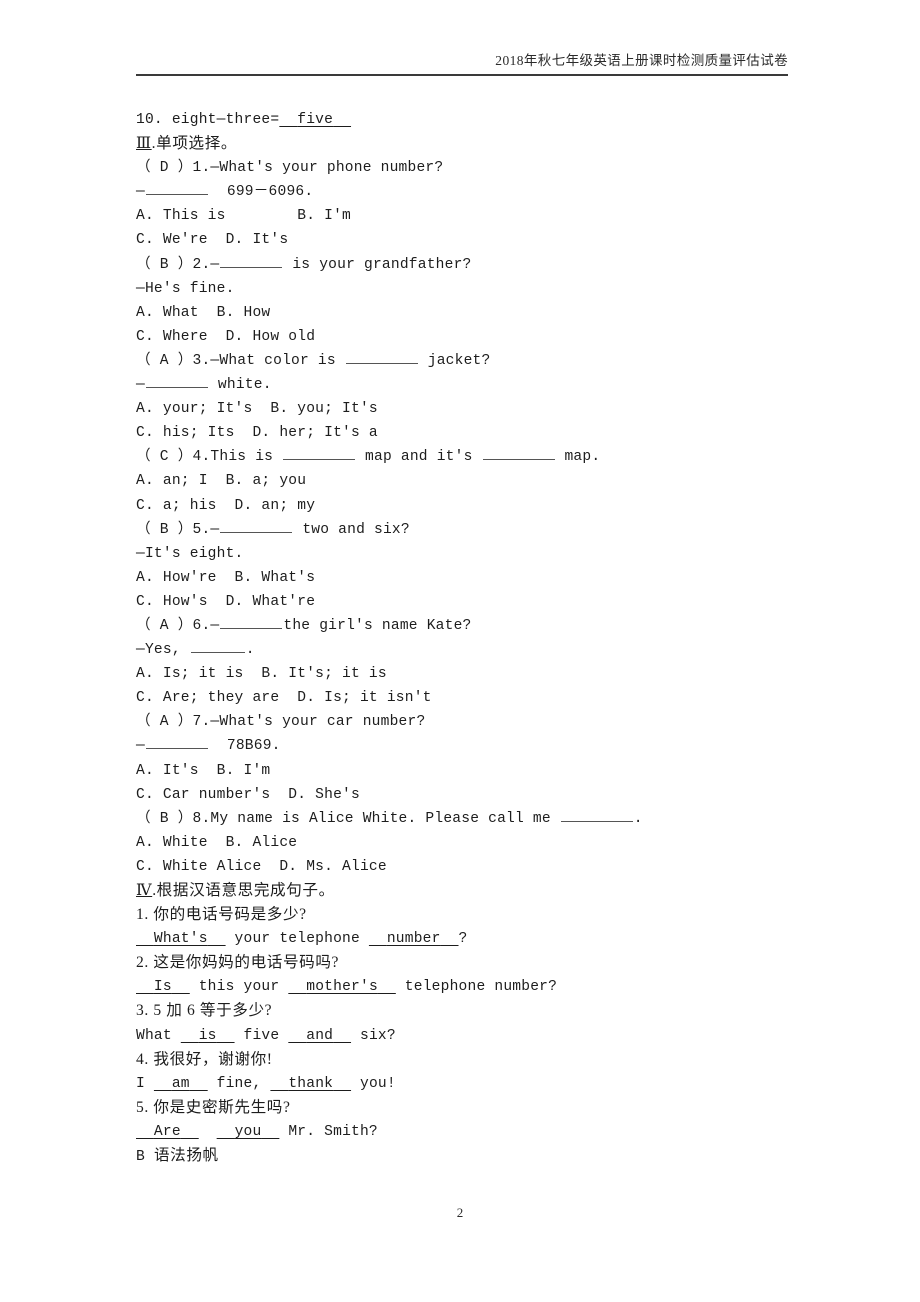 Image resolution: width=920 pixels, height=1302 pixels. Describe the element at coordinates (311, 1083) in the screenshot. I see `translate-item-4-blank-2: thank` at that location.